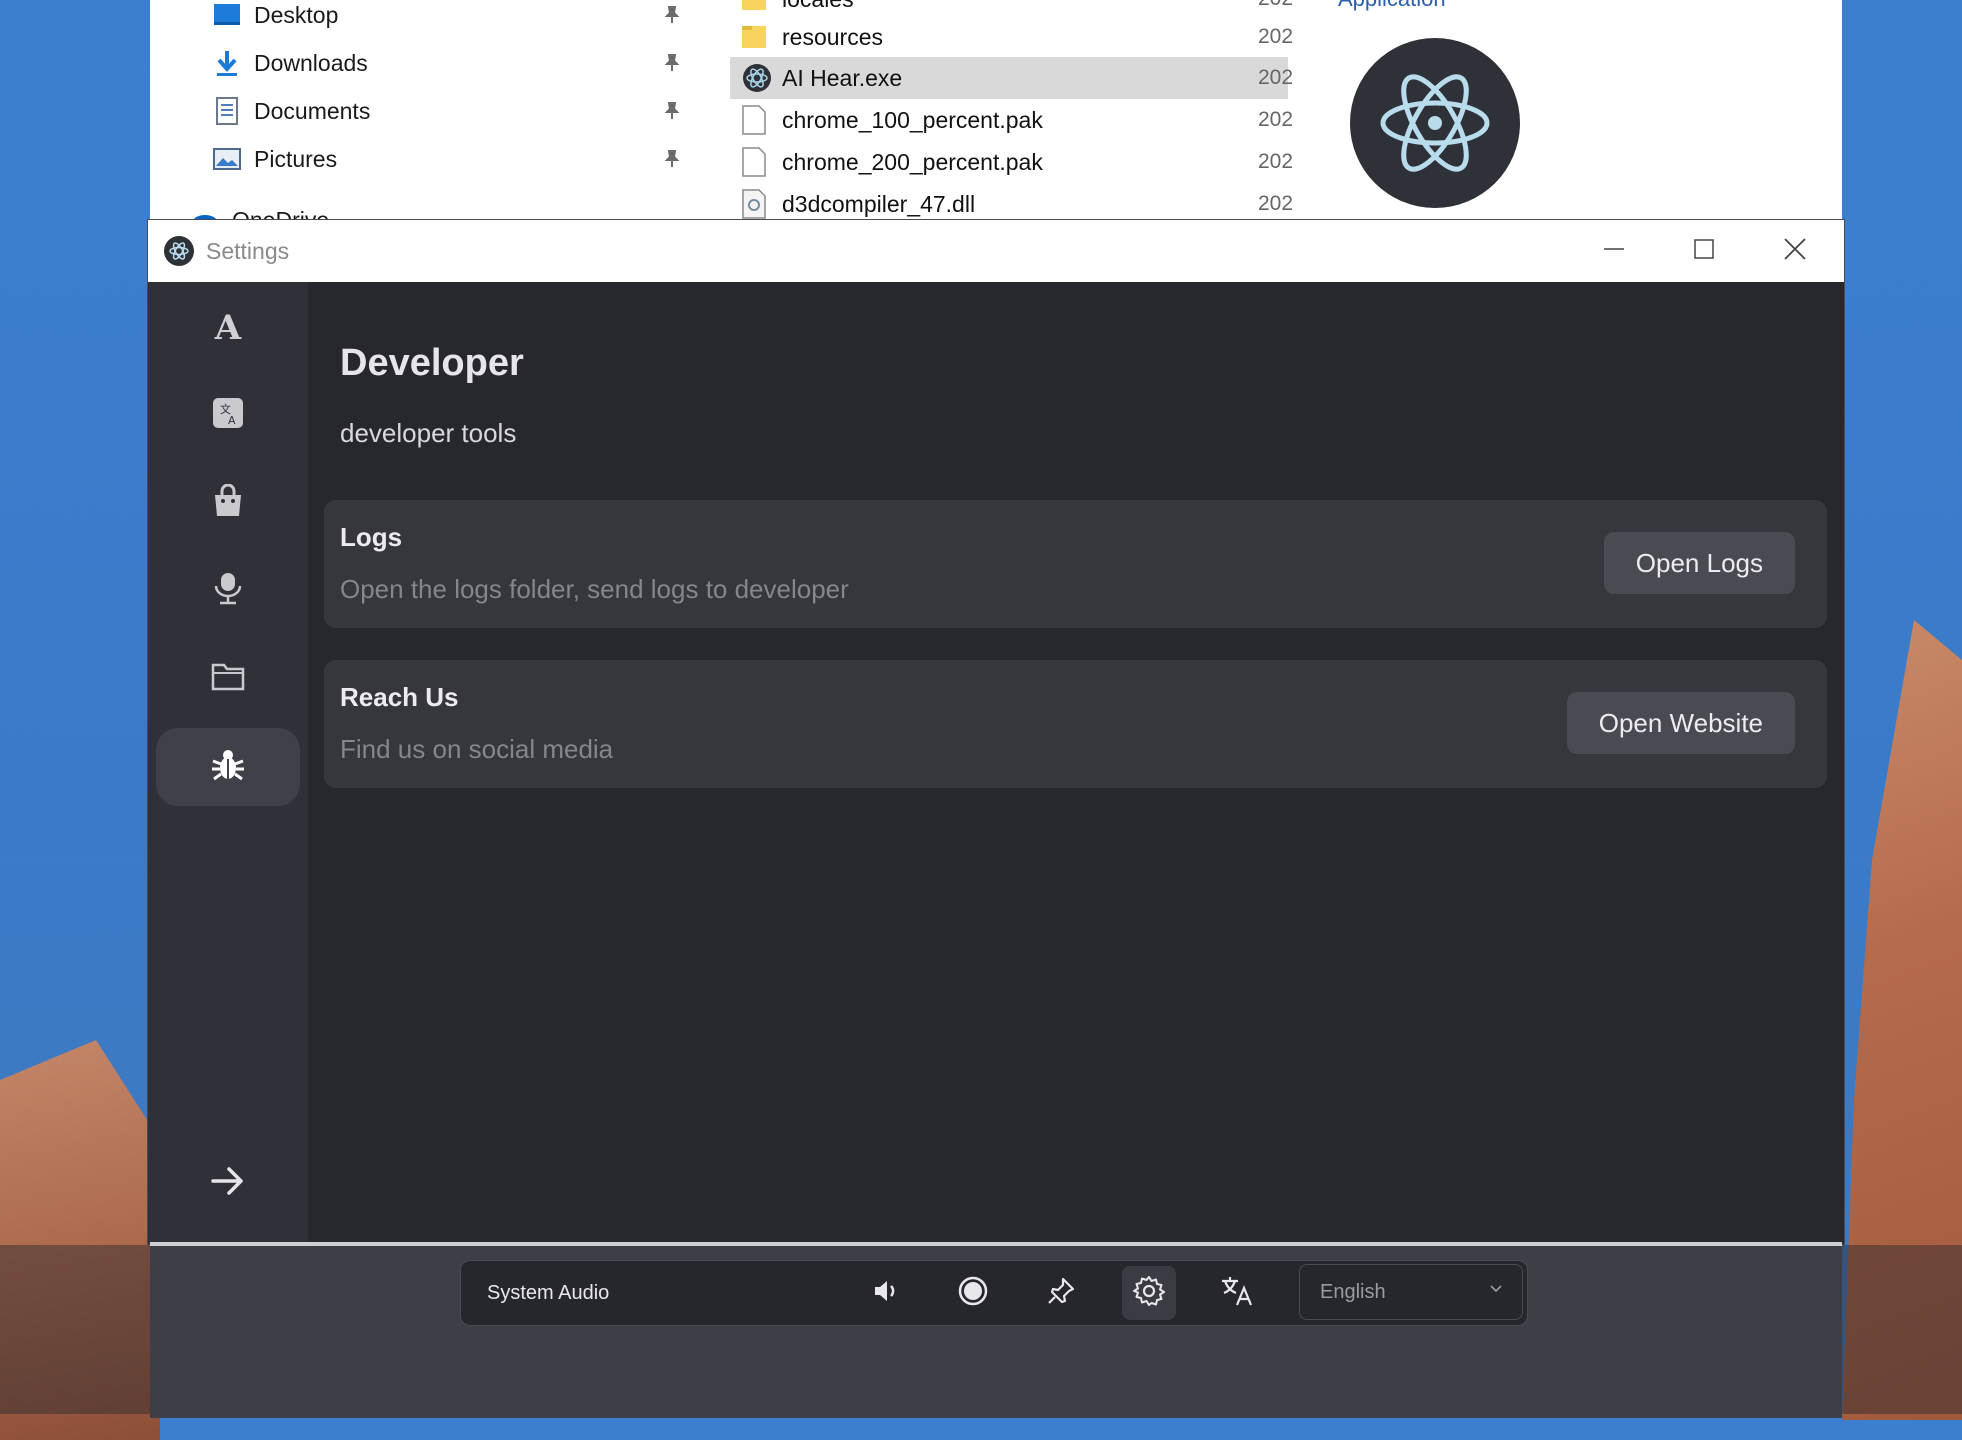  What do you see at coordinates (477, 749) in the screenshot?
I see `card-description: Find us on social media` at bounding box center [477, 749].